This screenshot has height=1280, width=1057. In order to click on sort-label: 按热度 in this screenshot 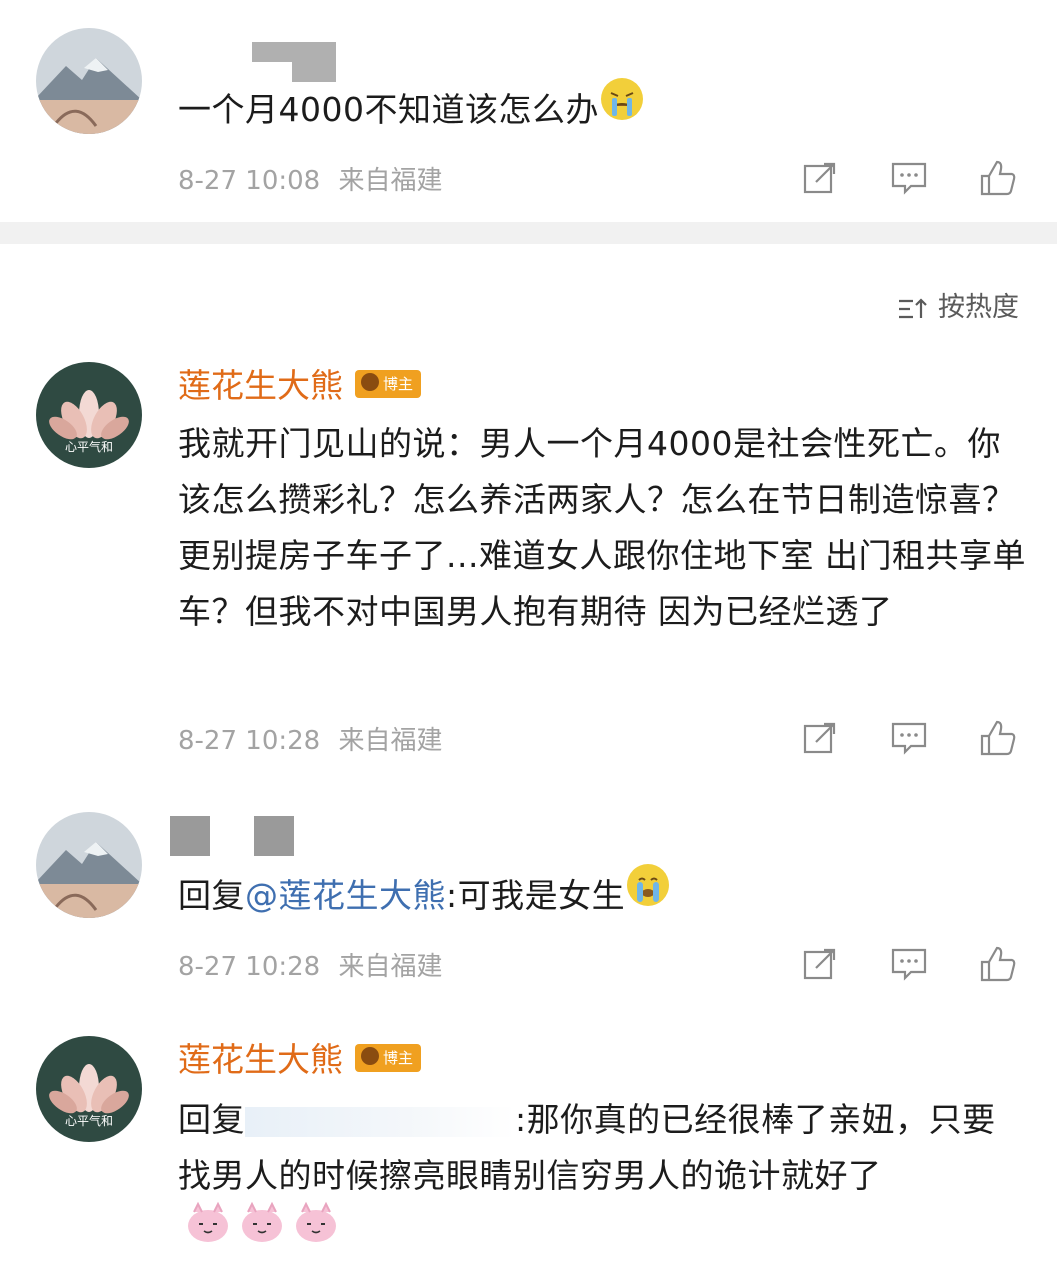, I will do `click(978, 307)`.